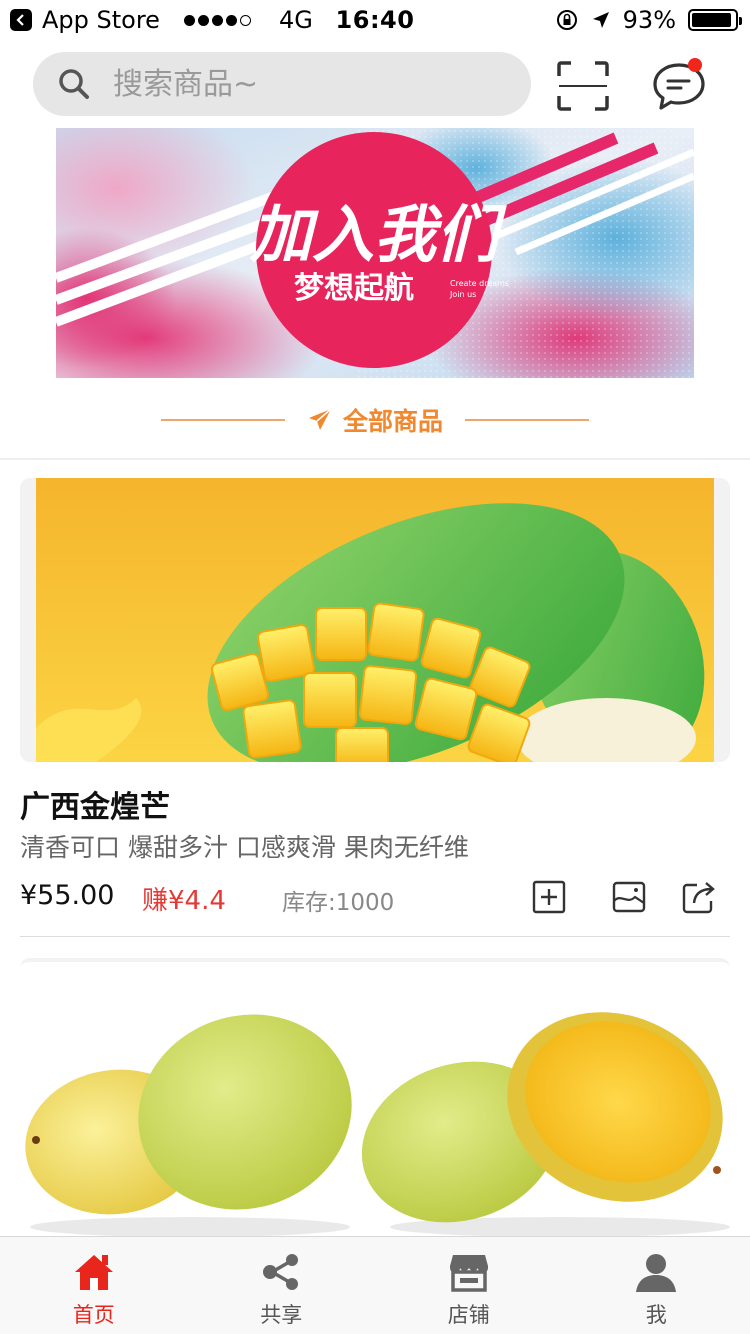 The image size is (750, 1334). What do you see at coordinates (629, 897) in the screenshot?
I see `image-icon` at bounding box center [629, 897].